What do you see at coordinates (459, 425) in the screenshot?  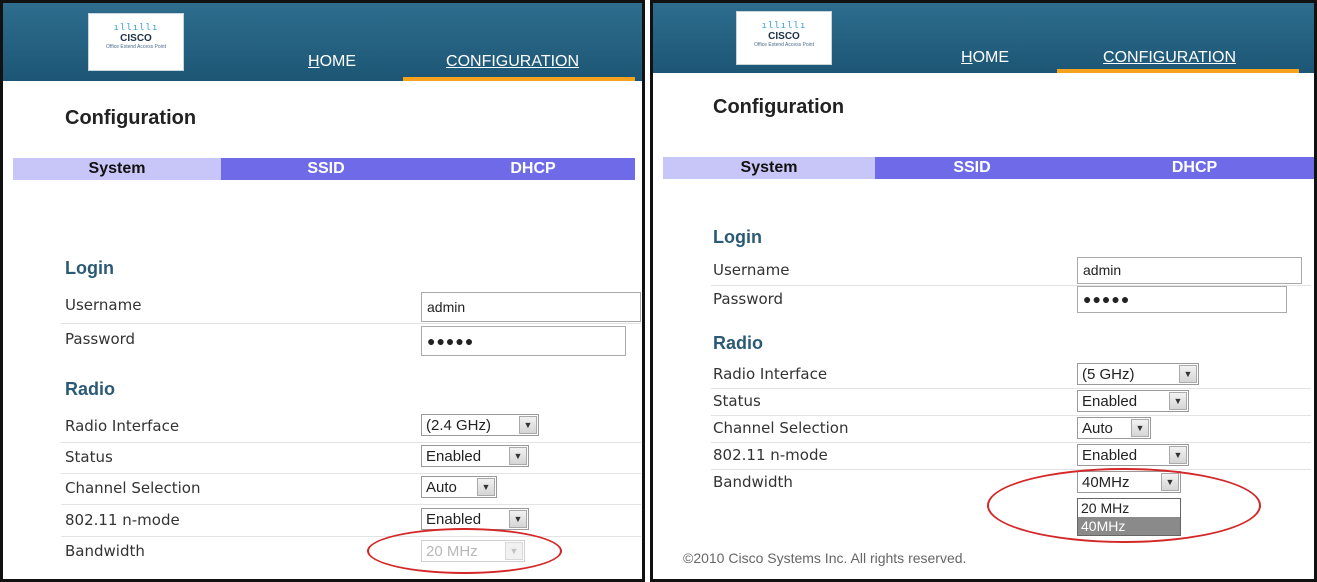 I see `radio-interface-value: (2.4 GHz)` at bounding box center [459, 425].